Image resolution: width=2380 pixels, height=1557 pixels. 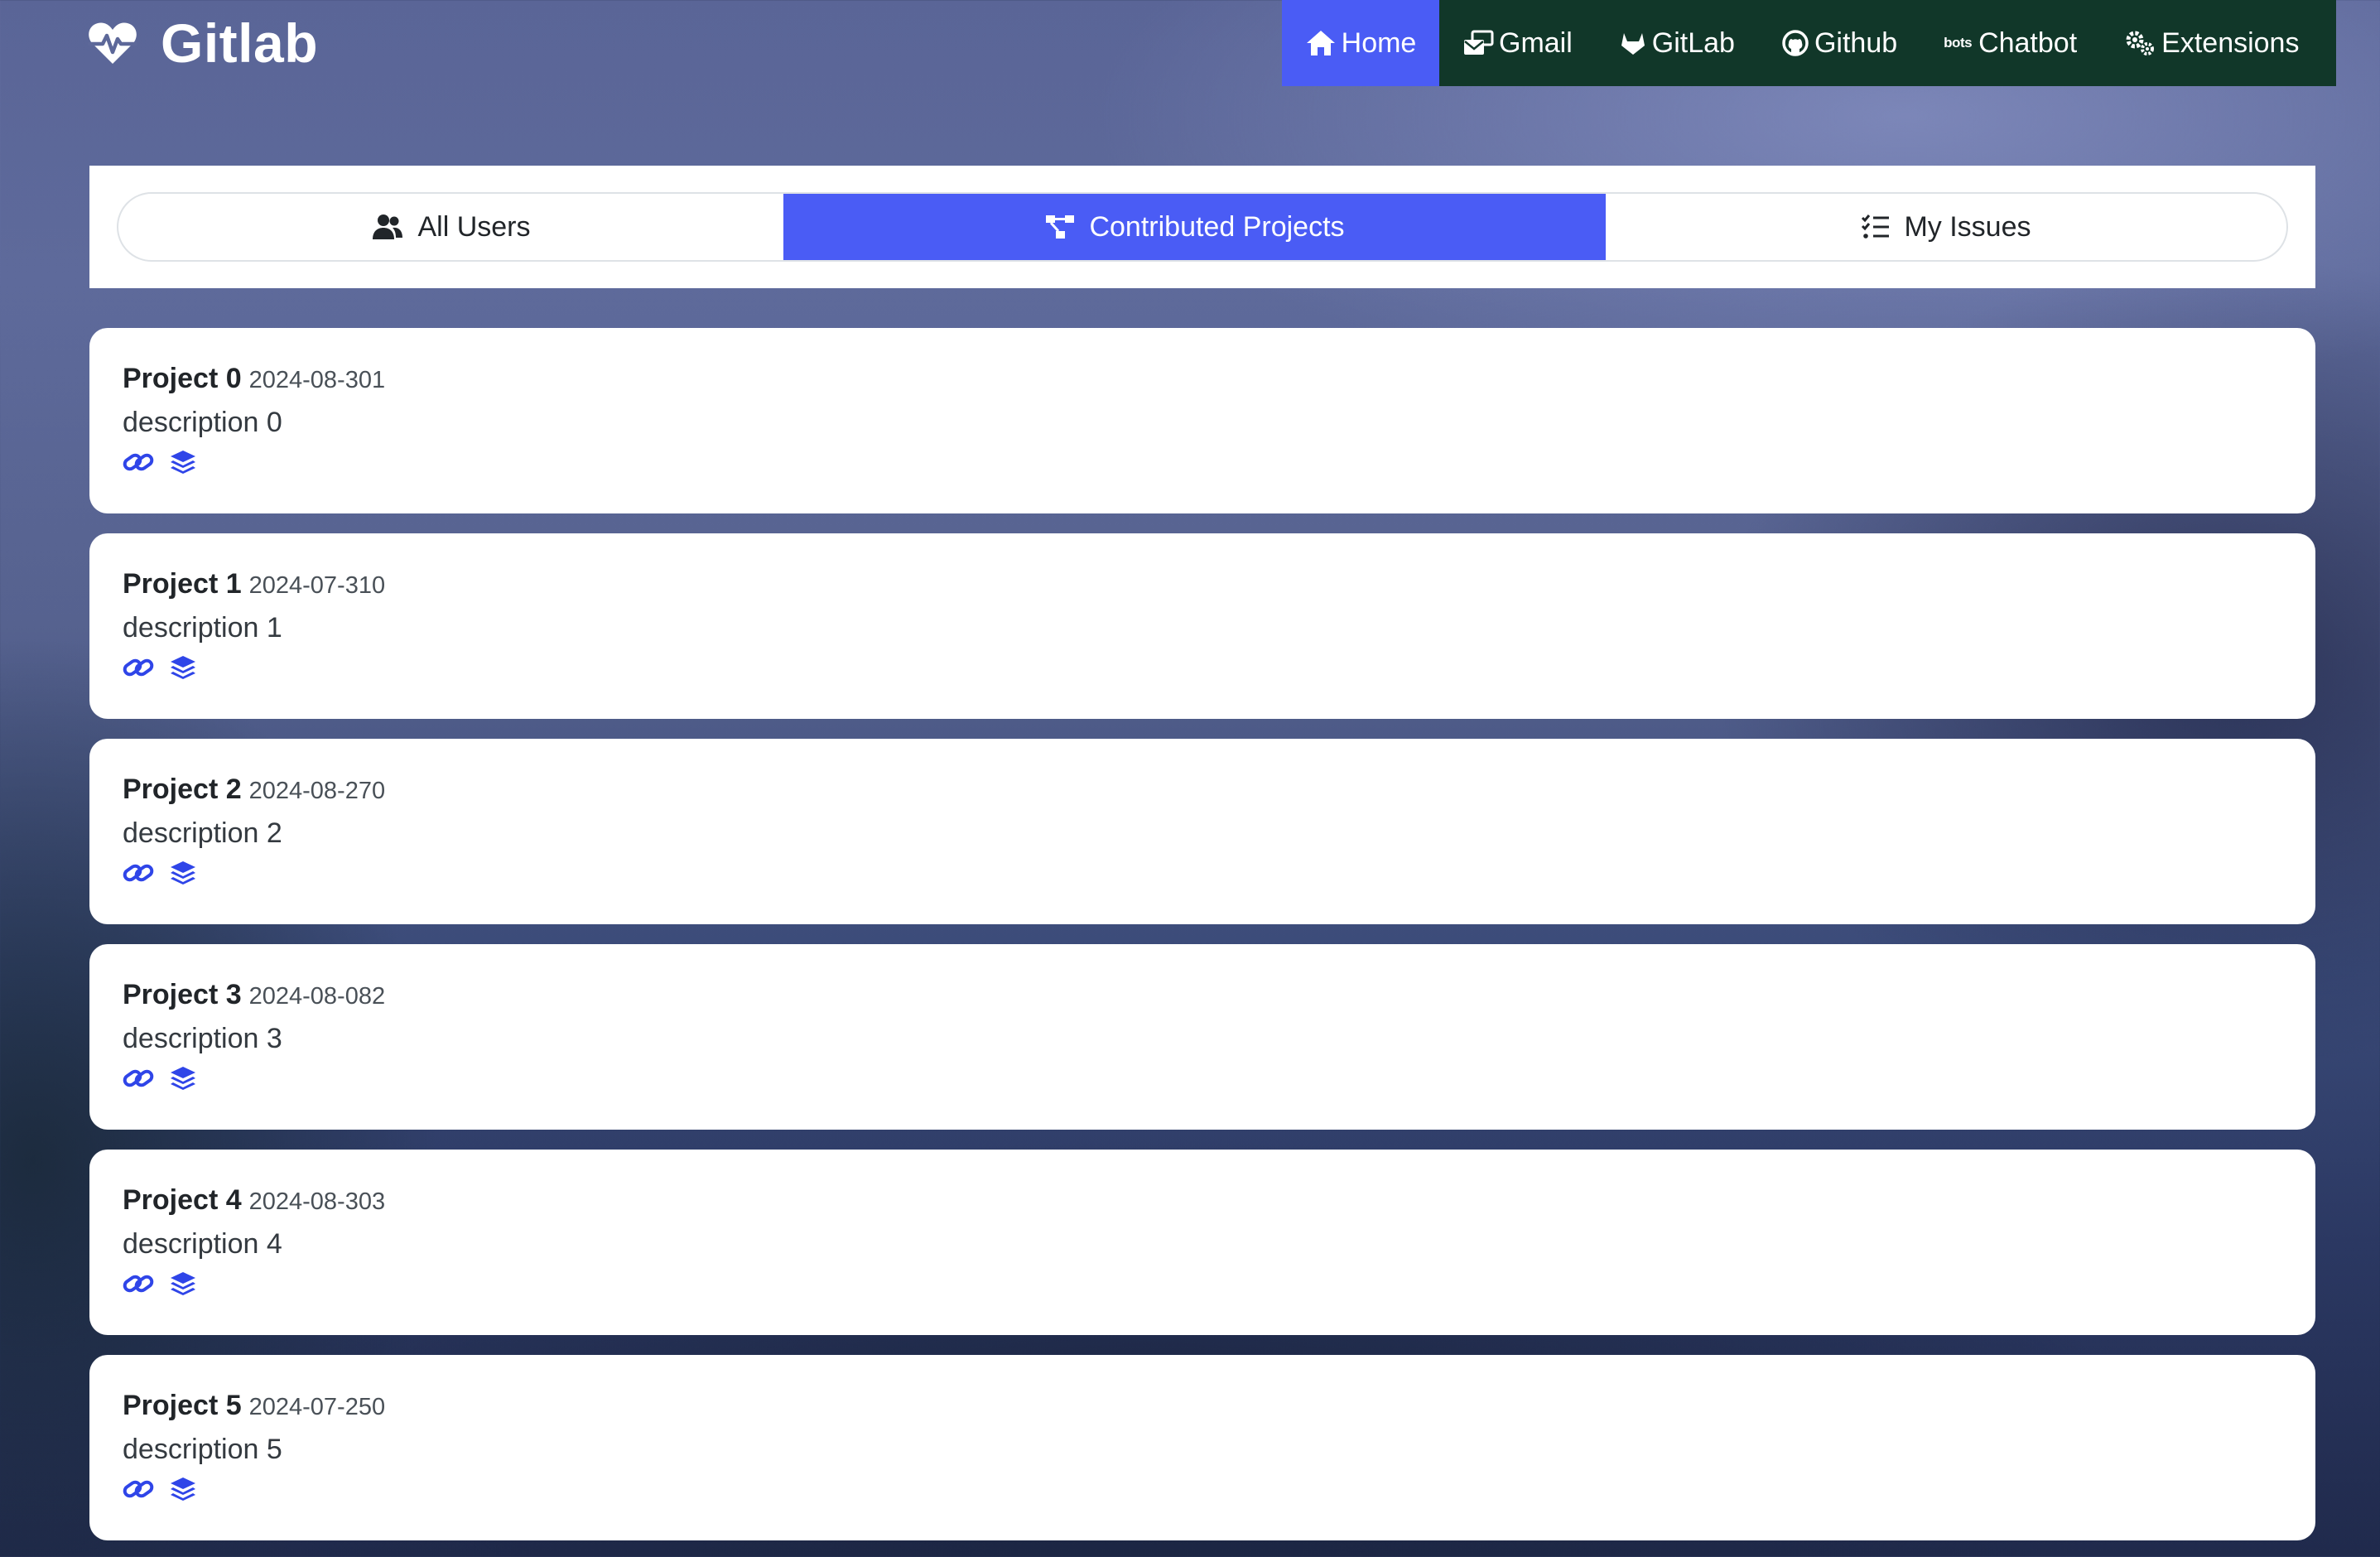 I want to click on project-date: 2024-07-310, so click(x=317, y=586).